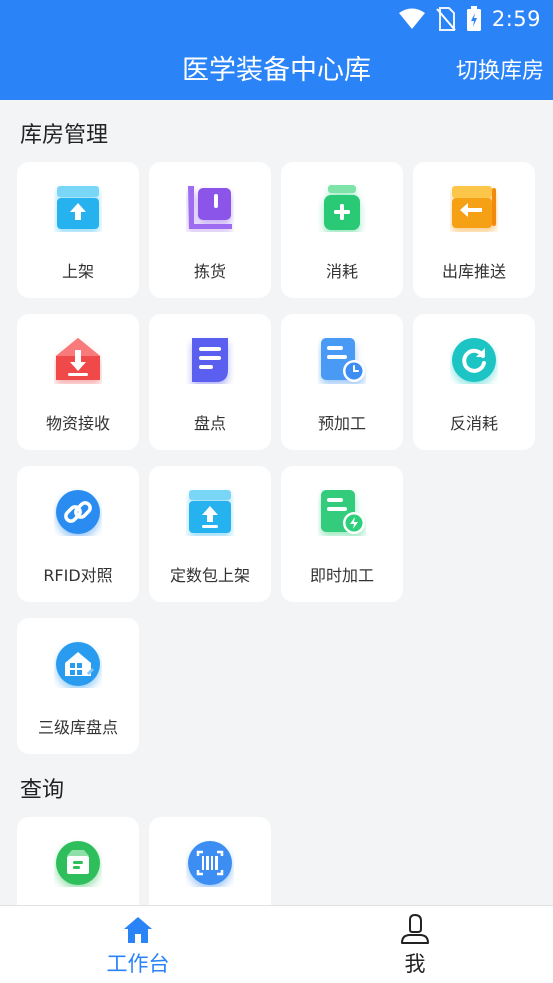  What do you see at coordinates (78, 664) in the screenshot?
I see `level3-inventory-icon` at bounding box center [78, 664].